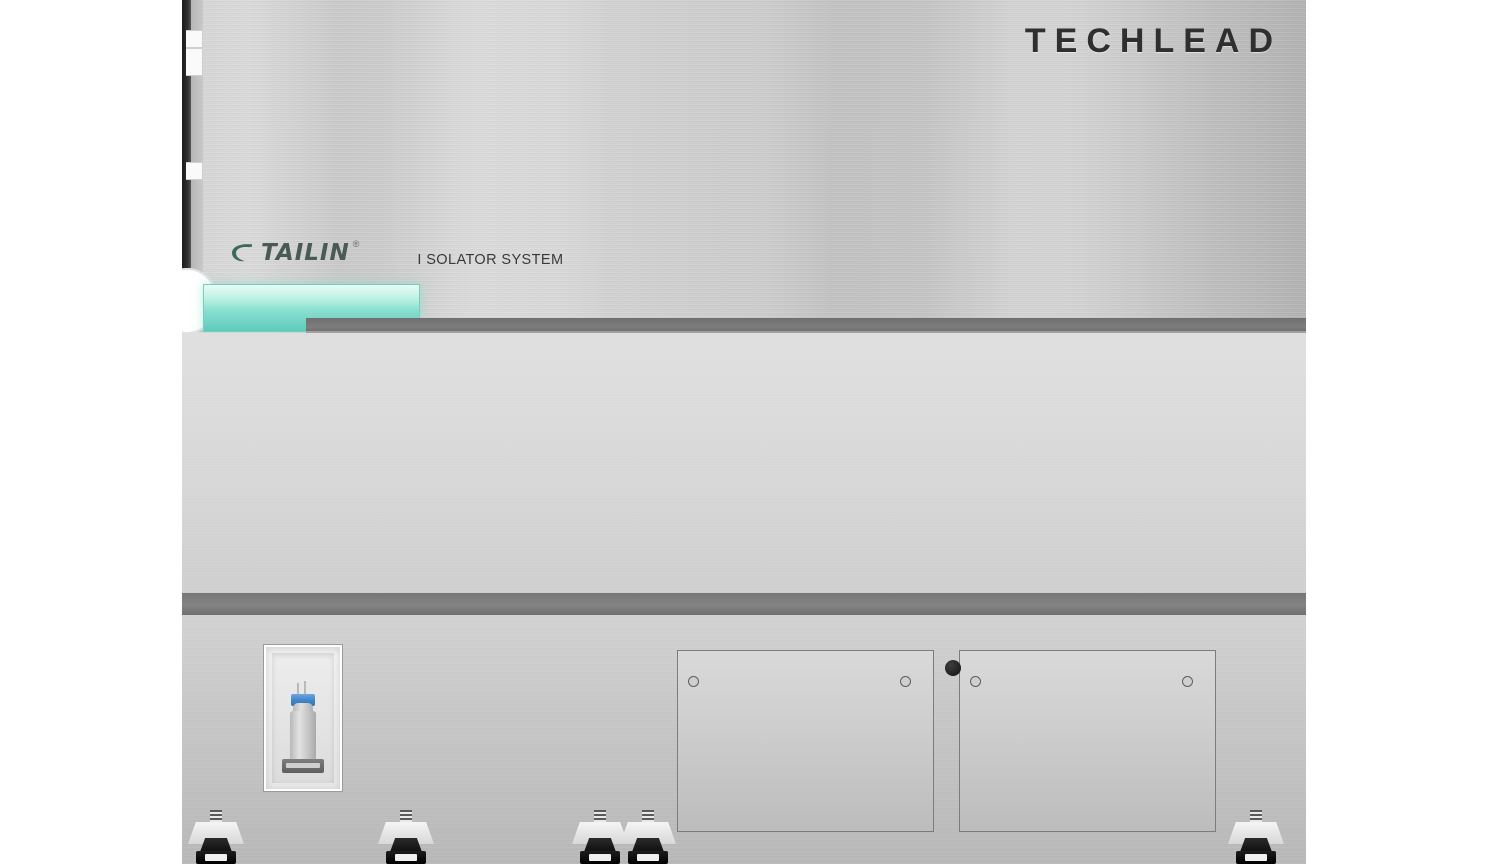 The image size is (1488, 864). Describe the element at coordinates (693, 681) in the screenshot. I see `cabinet-screw-1a` at that location.